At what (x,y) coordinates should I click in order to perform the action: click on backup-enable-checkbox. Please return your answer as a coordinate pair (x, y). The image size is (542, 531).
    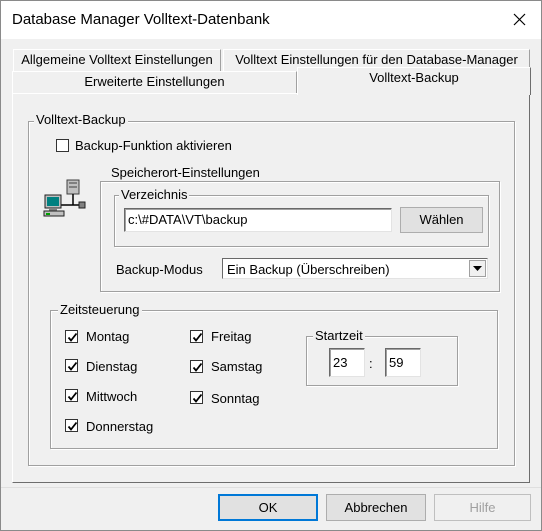
    Looking at the image, I should click on (62, 145).